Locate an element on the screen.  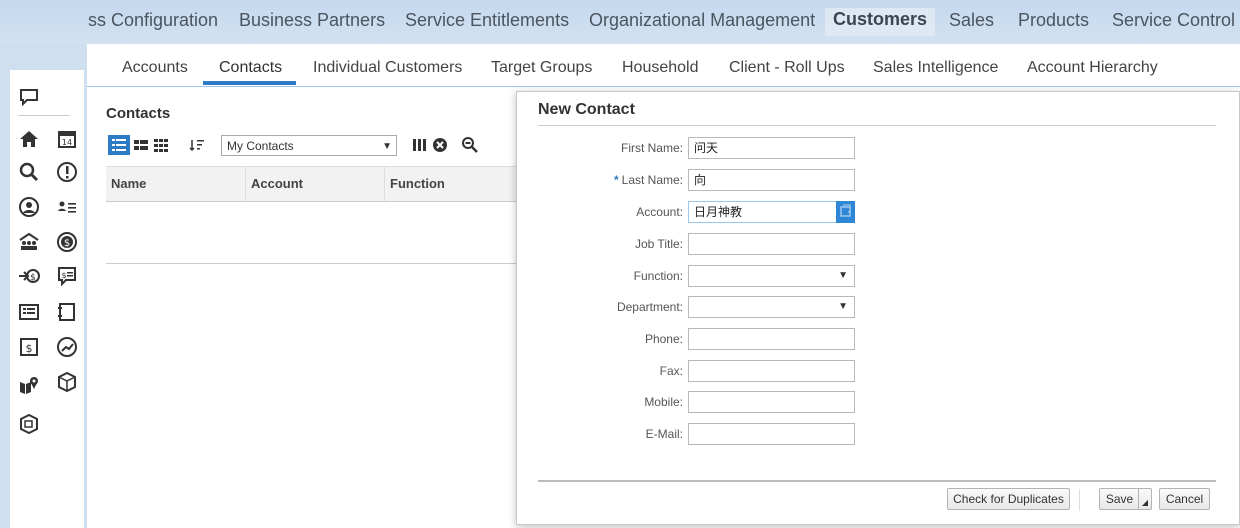
email-row: E-Mail: is located at coordinates (878, 434).